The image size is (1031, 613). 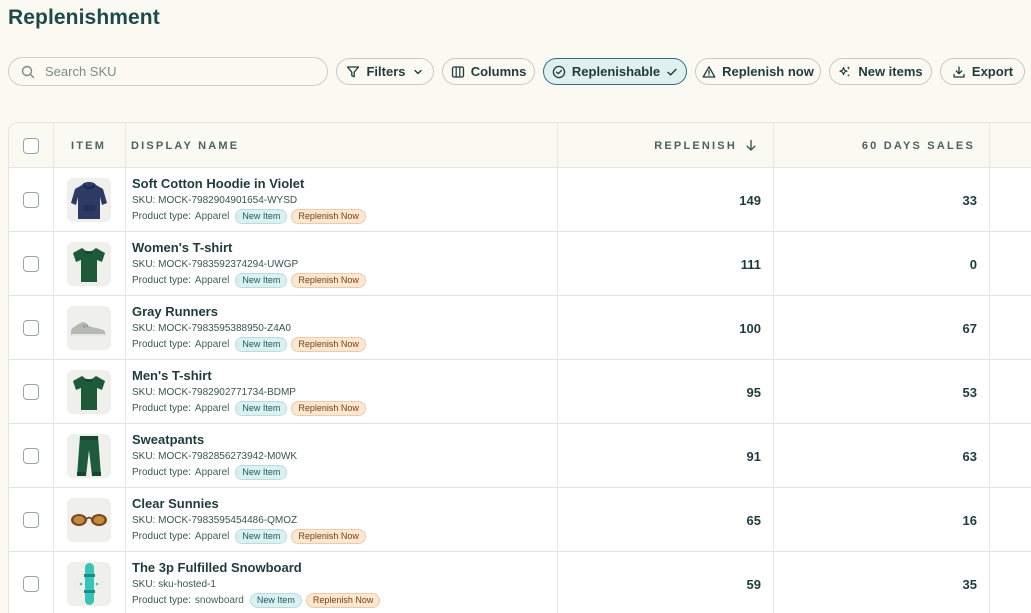 I want to click on header-replenish: REPLENISH, so click(x=663, y=145).